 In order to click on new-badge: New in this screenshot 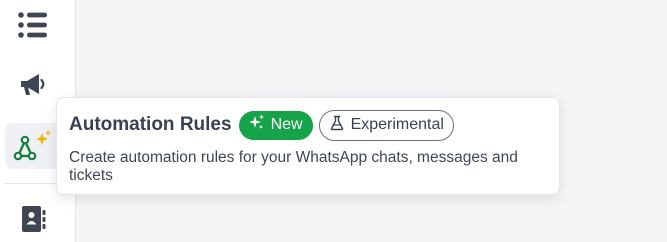, I will do `click(275, 125)`.